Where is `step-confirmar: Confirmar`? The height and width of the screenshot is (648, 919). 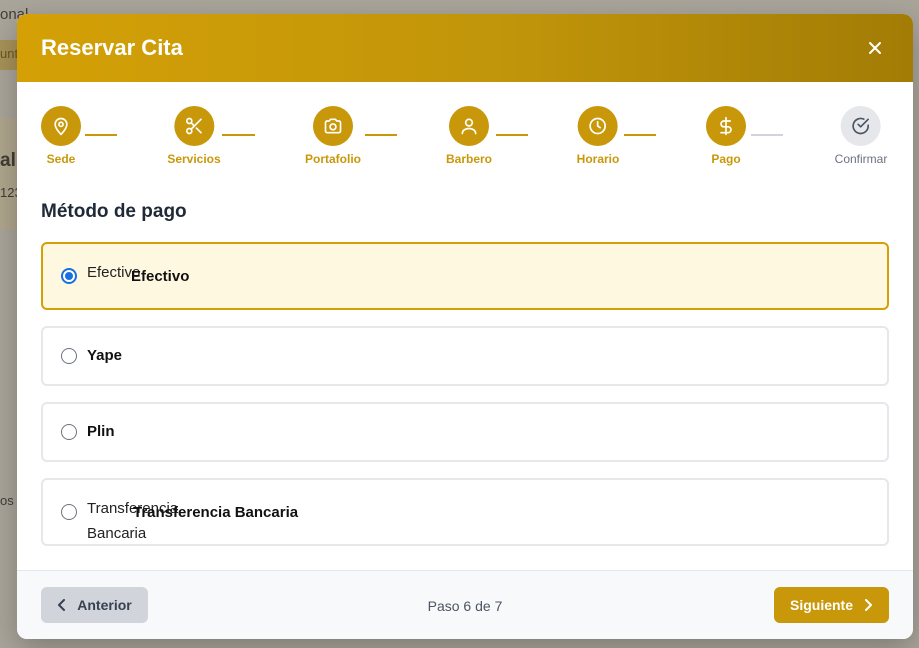
step-confirmar: Confirmar is located at coordinates (861, 136).